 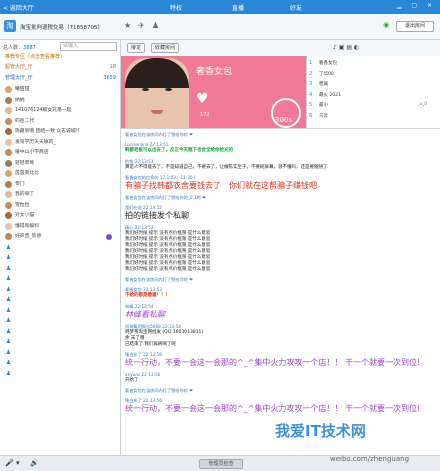 What do you see at coordinates (141, 25) in the screenshot?
I see `plane-icon: ✈` at bounding box center [141, 25].